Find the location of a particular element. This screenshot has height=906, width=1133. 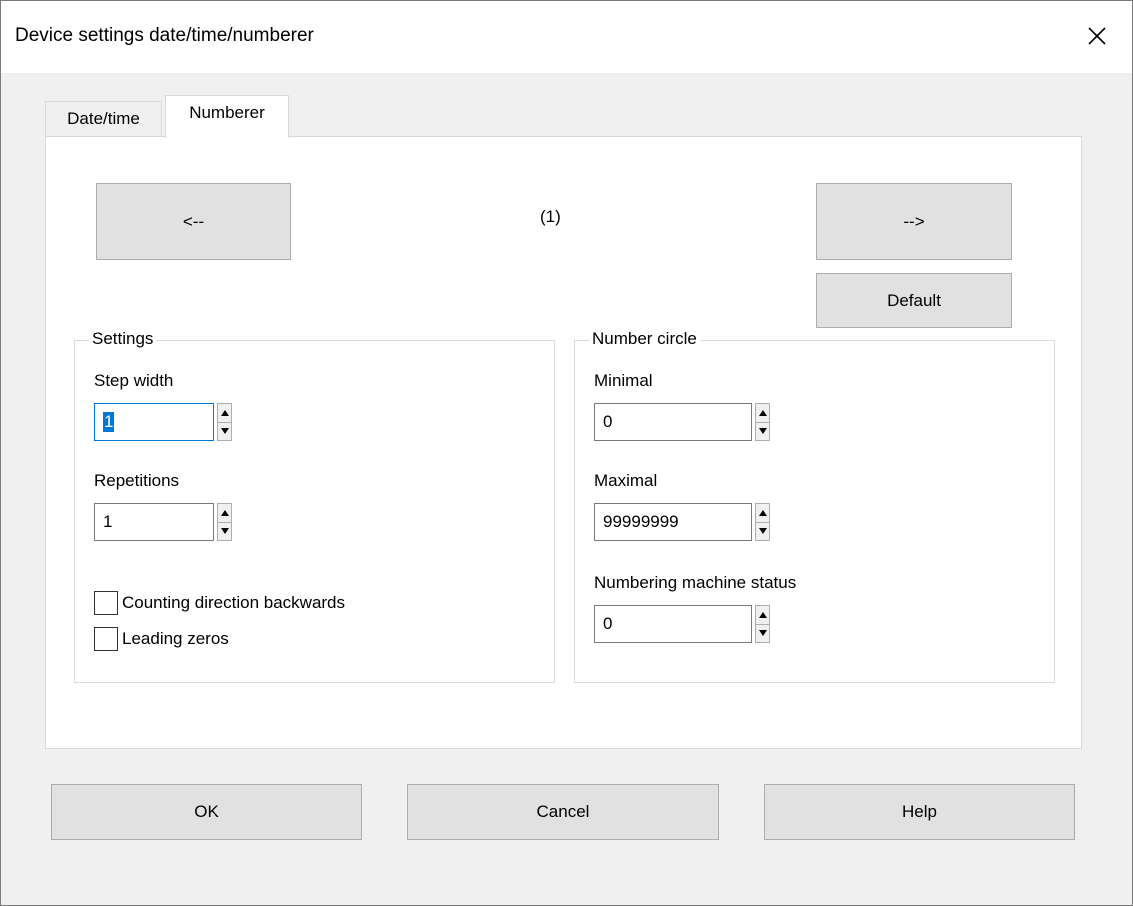

page-indicator: (1) is located at coordinates (550, 216).